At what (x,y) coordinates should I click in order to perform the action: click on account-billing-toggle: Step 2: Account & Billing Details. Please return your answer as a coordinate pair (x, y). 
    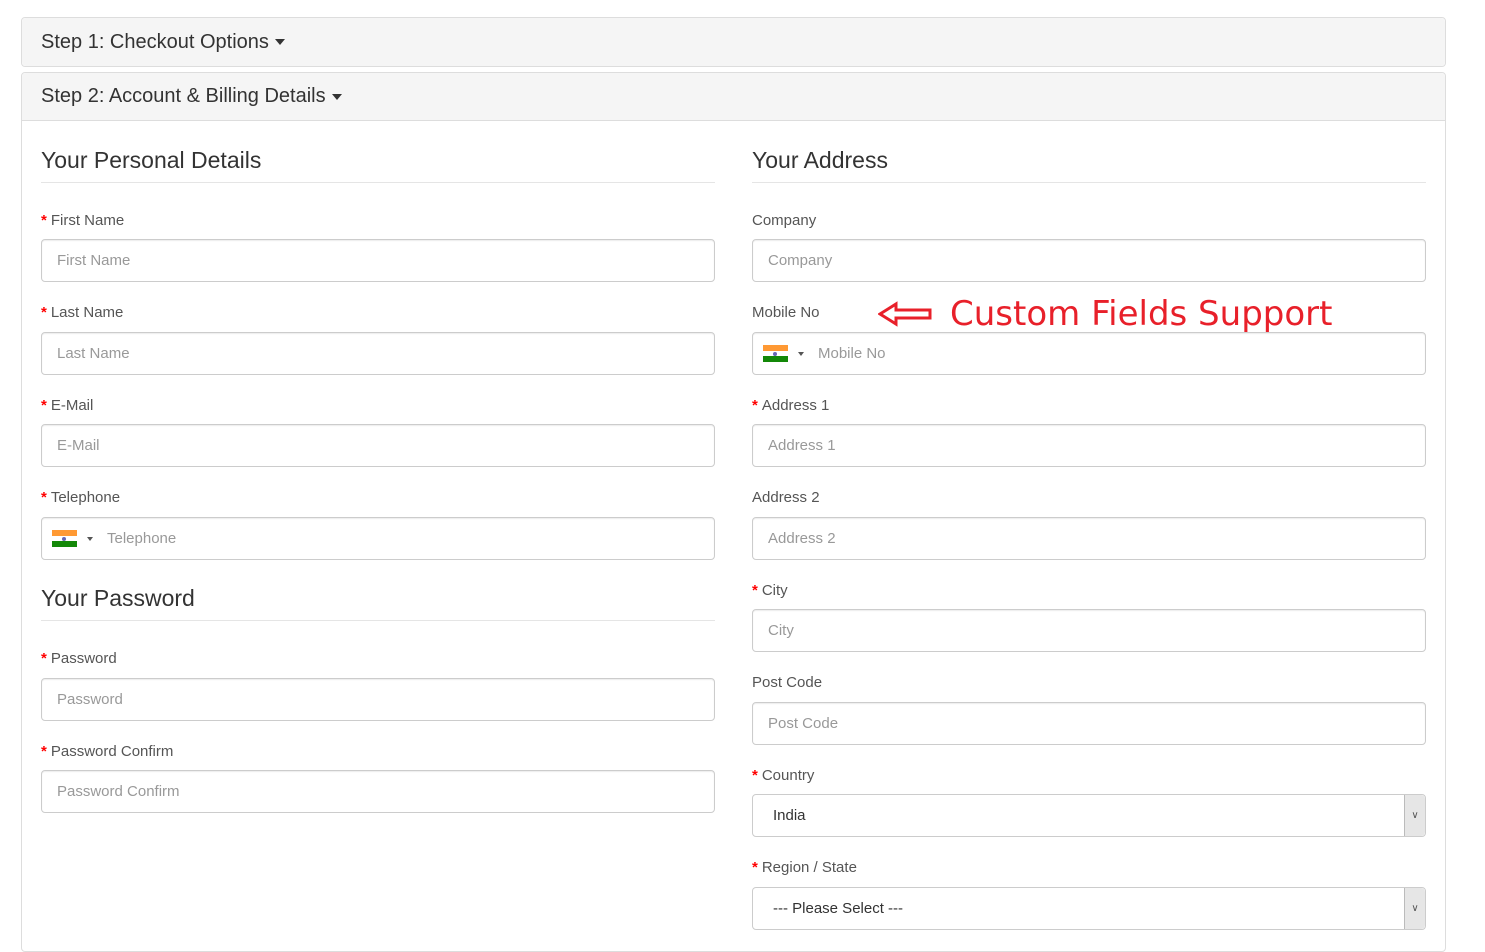
    Looking at the image, I should click on (733, 97).